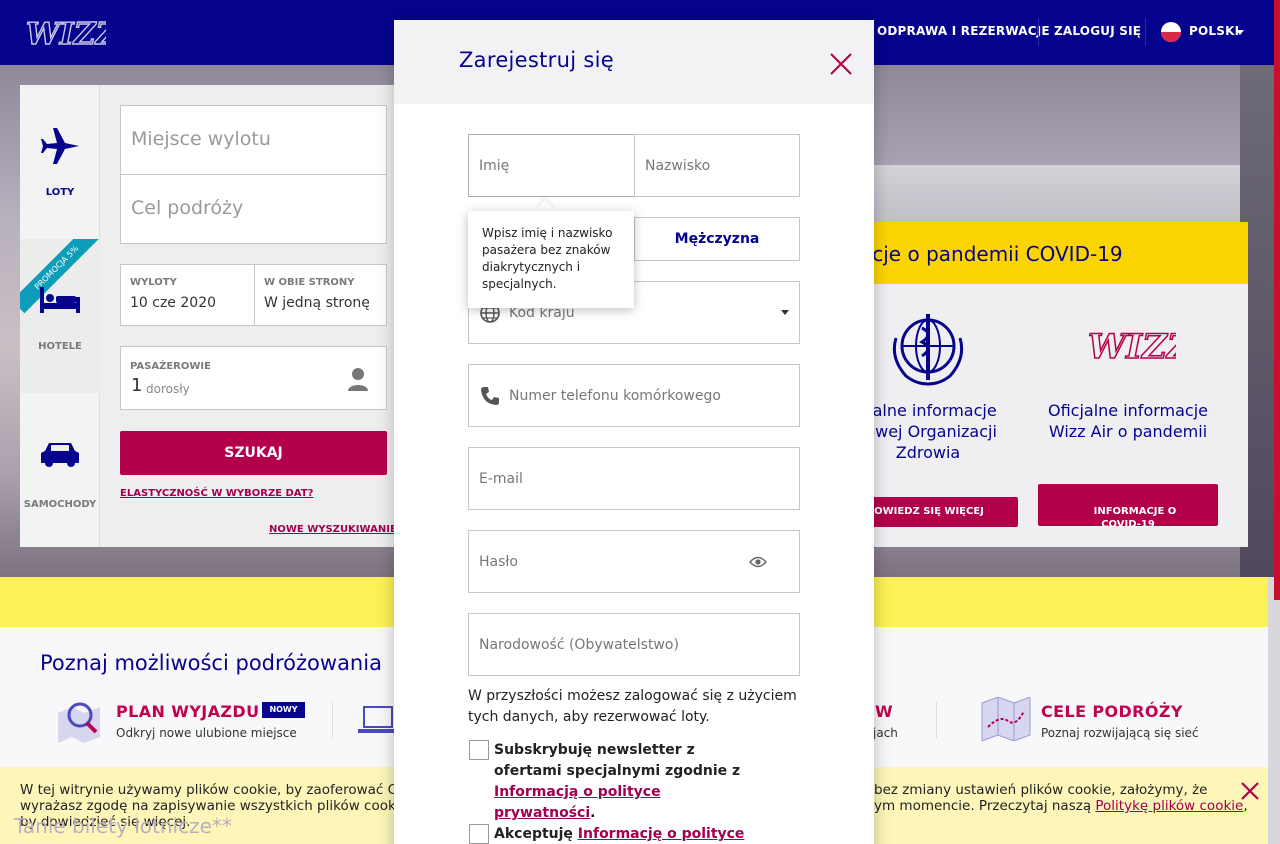 The height and width of the screenshot is (844, 1280). I want to click on return-date-field: W OBIE STRONY W jedną stronę, so click(320, 295).